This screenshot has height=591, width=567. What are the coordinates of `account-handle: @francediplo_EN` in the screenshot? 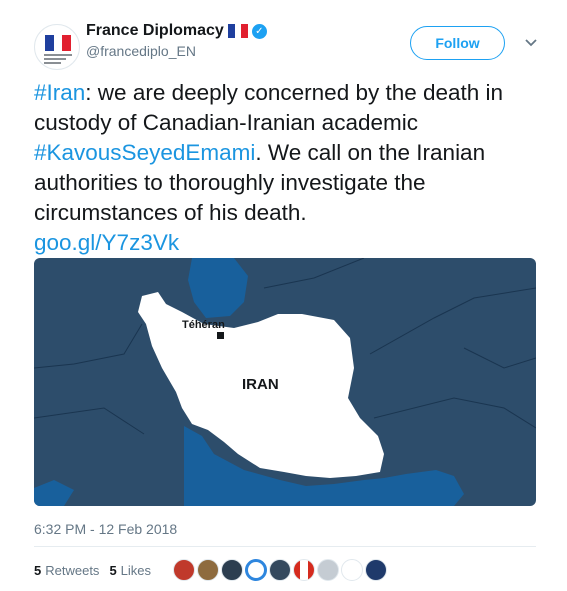 It's located at (176, 51).